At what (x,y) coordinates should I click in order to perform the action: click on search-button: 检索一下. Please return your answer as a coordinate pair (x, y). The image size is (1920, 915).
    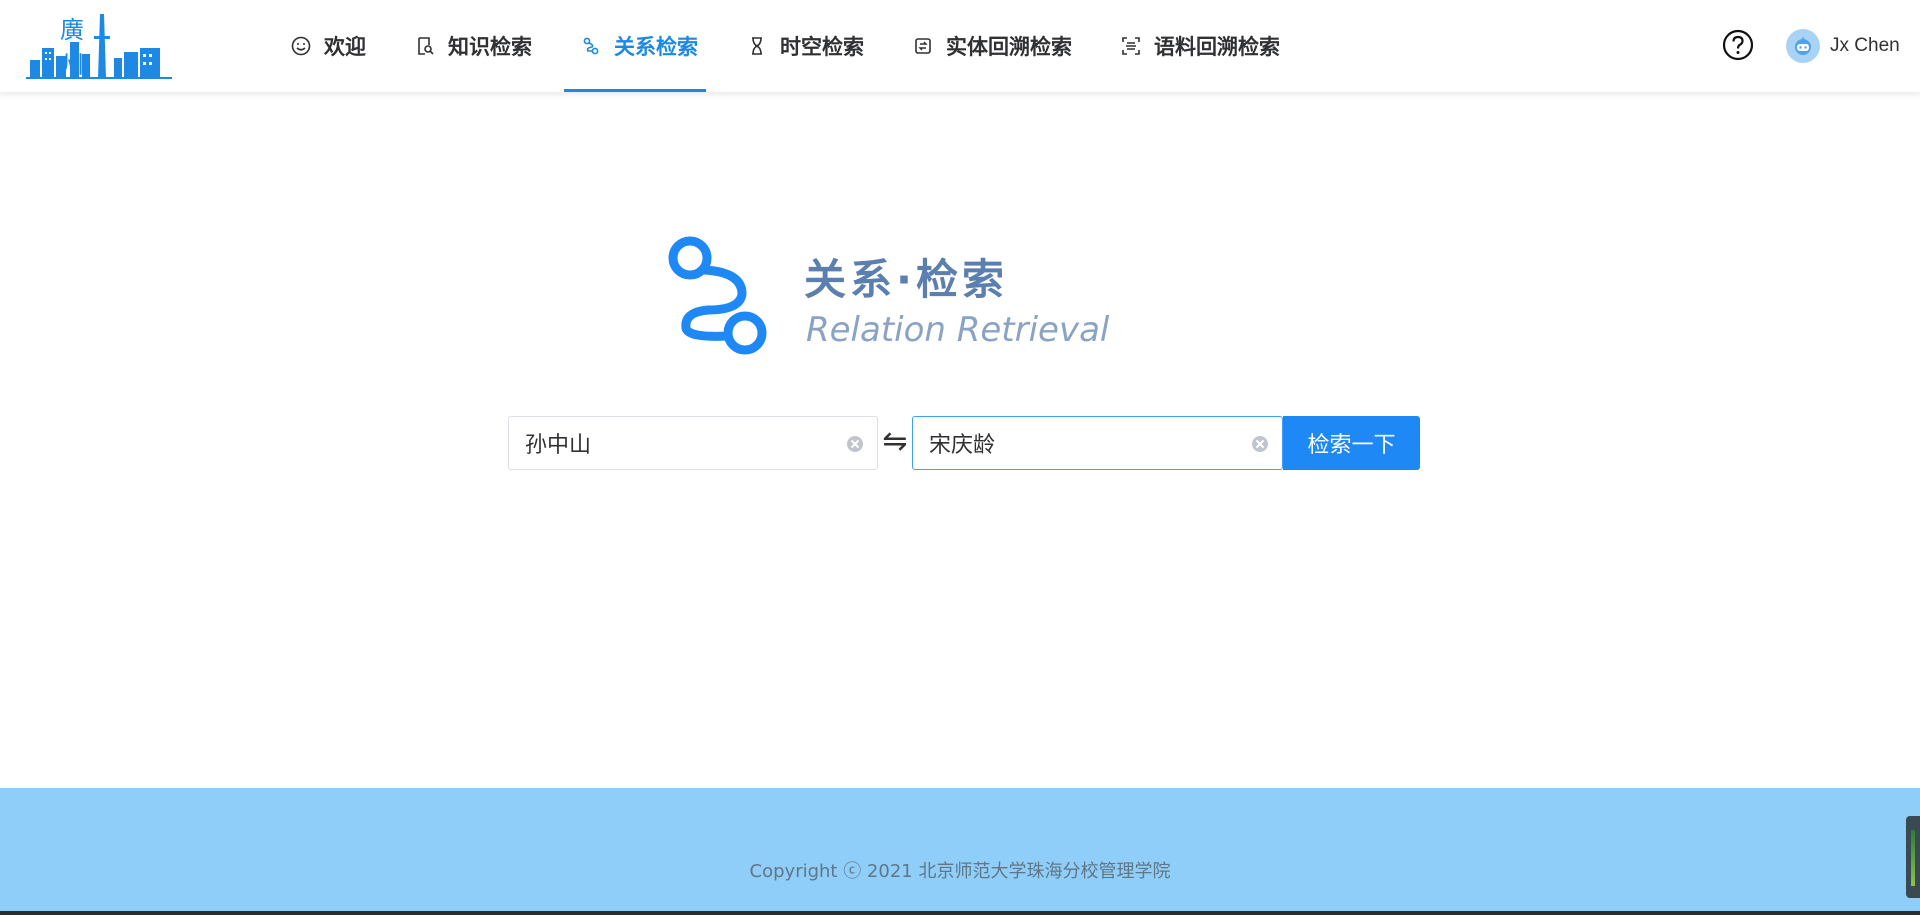
    Looking at the image, I should click on (1351, 443).